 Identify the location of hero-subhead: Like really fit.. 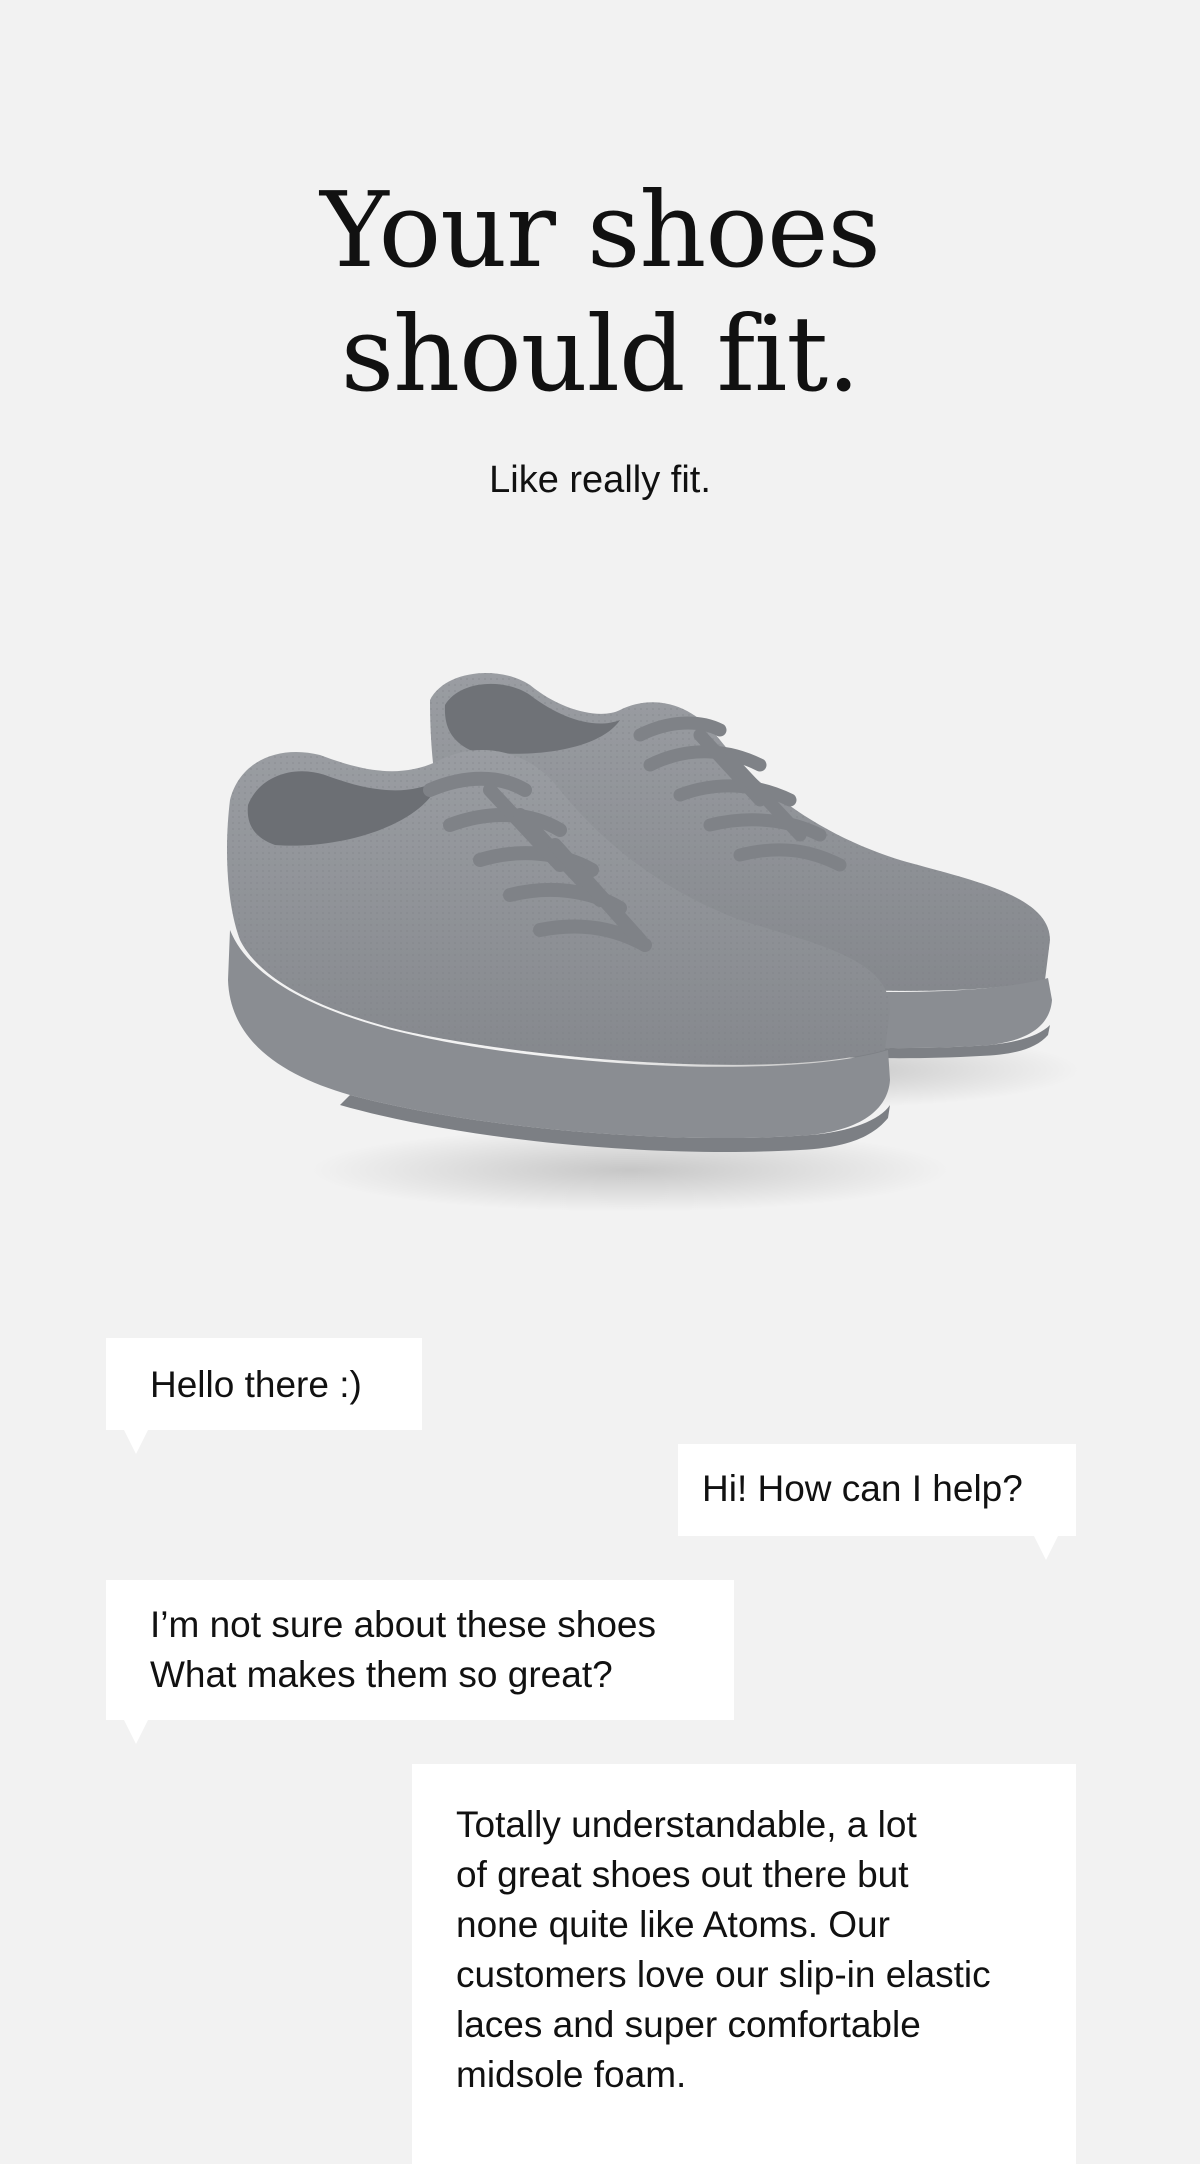
(600, 480).